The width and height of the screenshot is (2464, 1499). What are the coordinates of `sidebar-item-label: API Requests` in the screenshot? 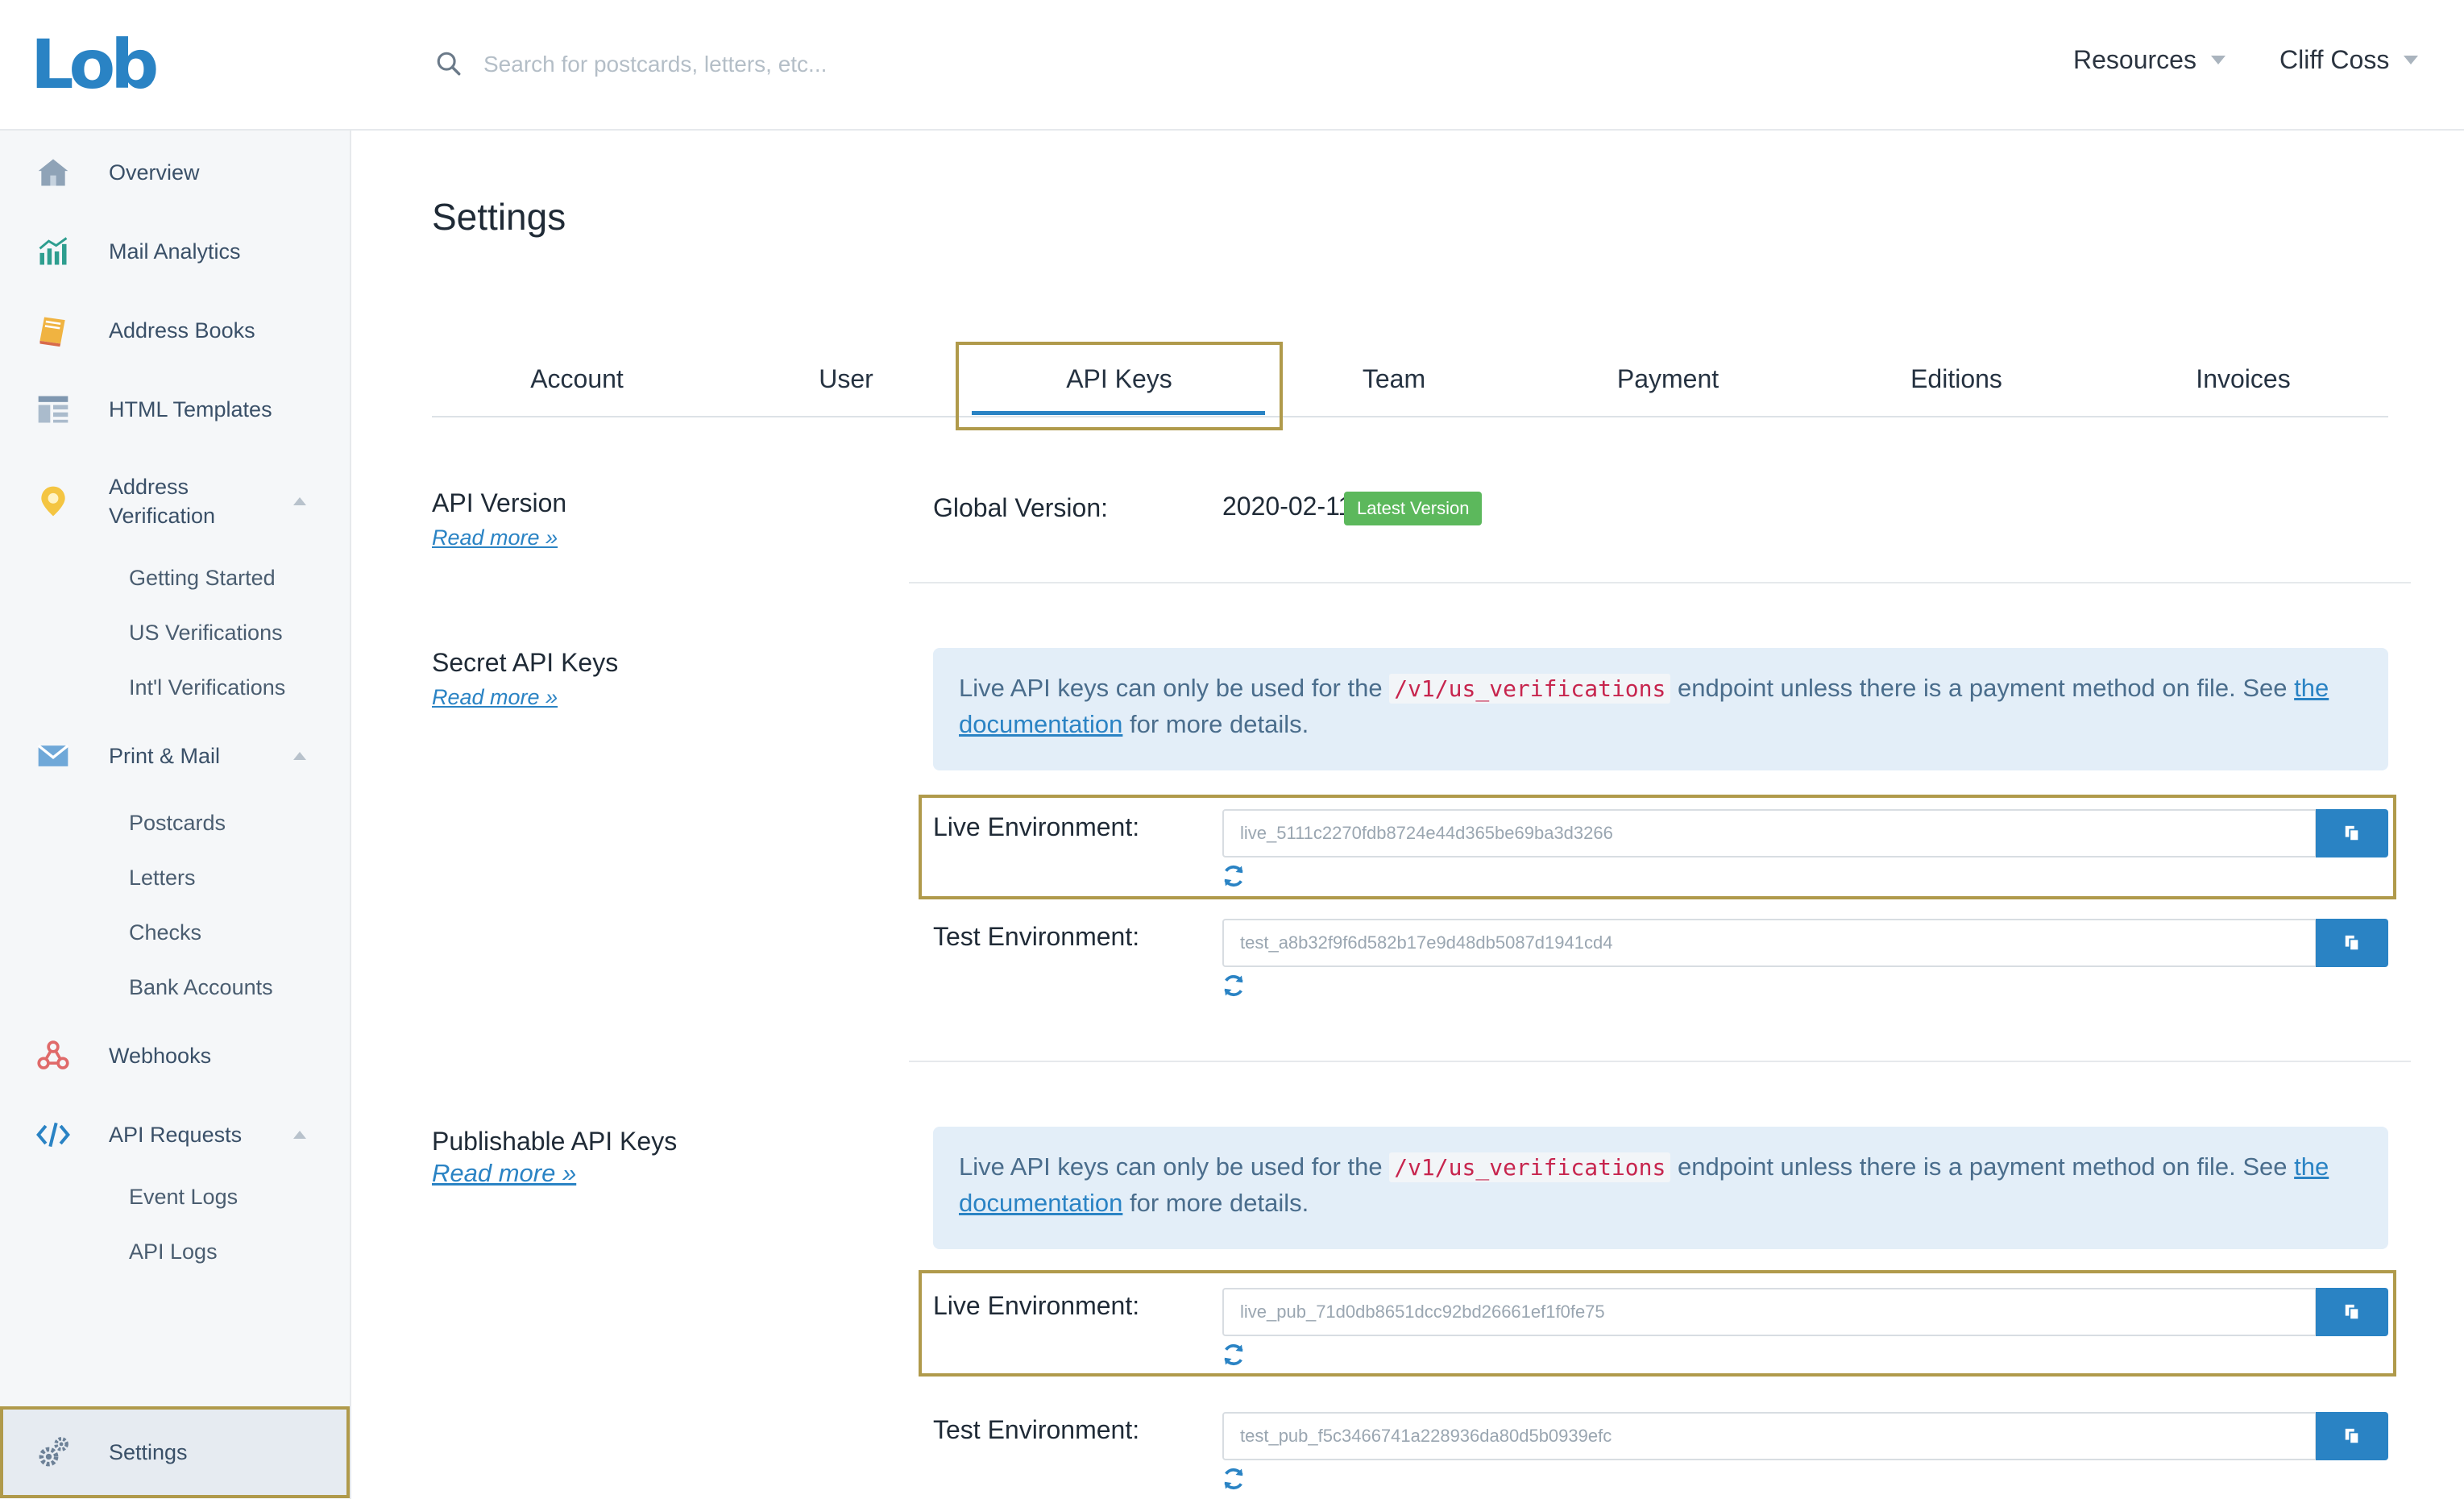 It's located at (176, 1135).